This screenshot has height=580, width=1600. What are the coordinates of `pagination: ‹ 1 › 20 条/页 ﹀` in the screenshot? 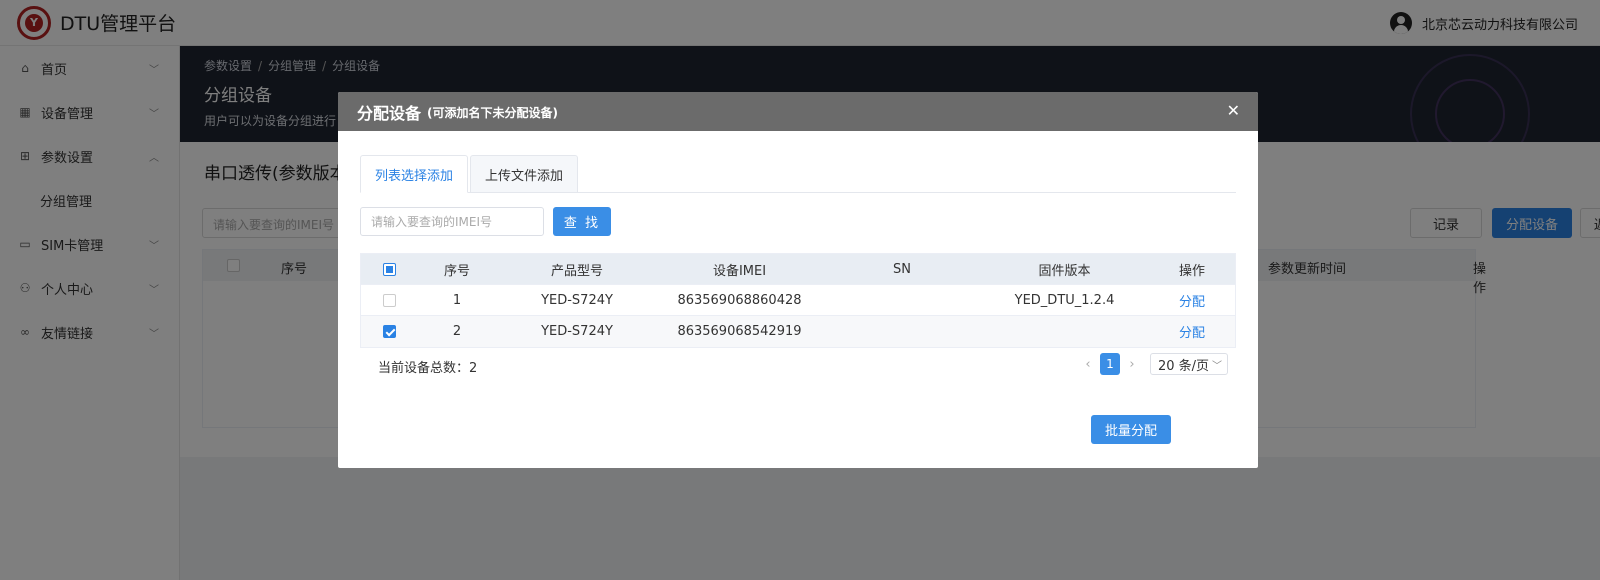 It's located at (1154, 364).